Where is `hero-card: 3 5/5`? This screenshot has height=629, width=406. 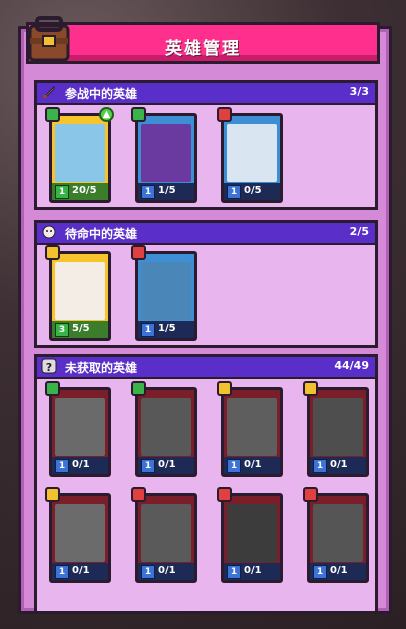
hero-card: 3 5/5 is located at coordinates (80, 296).